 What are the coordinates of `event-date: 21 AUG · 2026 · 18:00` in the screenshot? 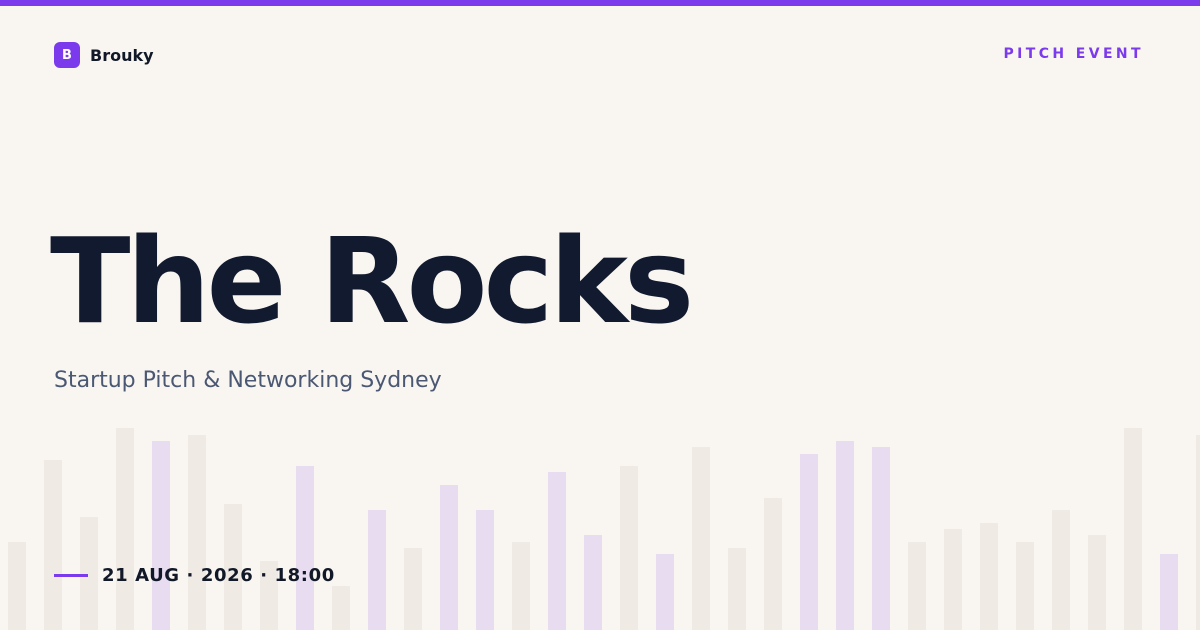 It's located at (218, 575).